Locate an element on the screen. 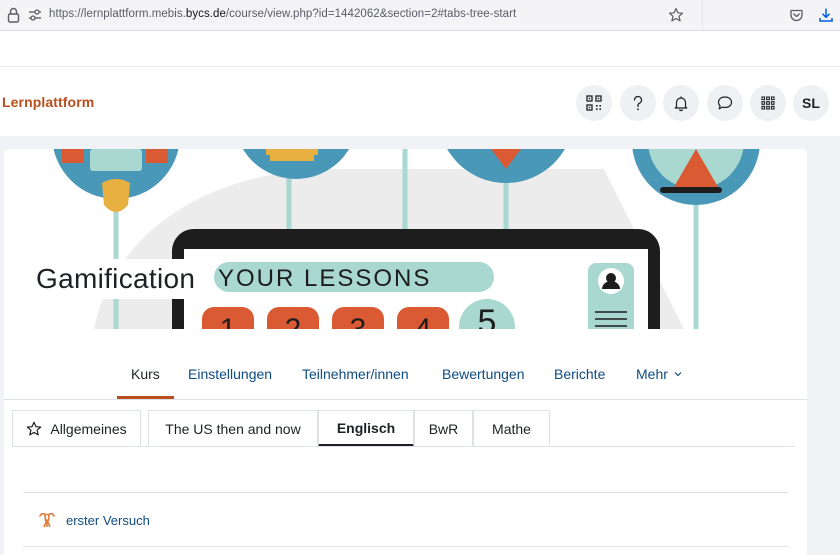 Image resolution: width=840 pixels, height=555 pixels. app-grid-button is located at coordinates (768, 103).